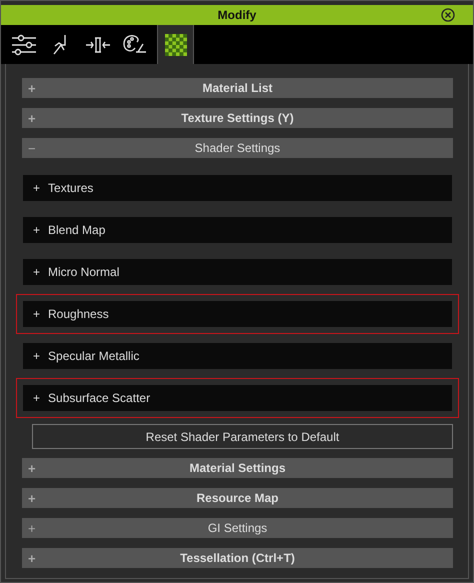  Describe the element at coordinates (134, 45) in the screenshot. I see `palette-icon` at that location.